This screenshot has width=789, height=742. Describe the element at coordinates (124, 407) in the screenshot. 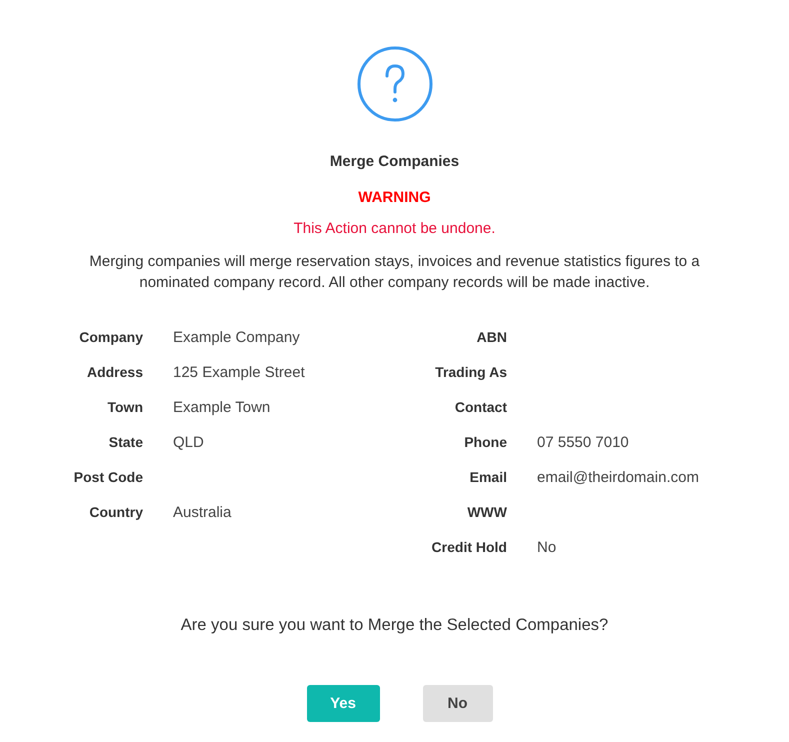

I see `field-label: Town` at that location.